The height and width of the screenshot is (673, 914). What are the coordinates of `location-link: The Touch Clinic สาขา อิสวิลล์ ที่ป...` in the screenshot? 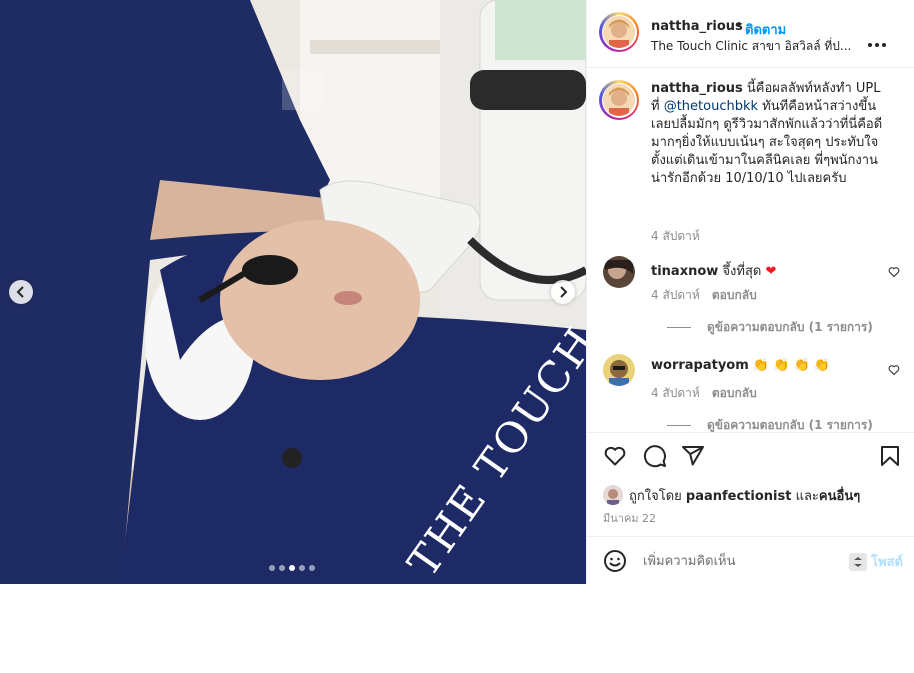 It's located at (751, 46).